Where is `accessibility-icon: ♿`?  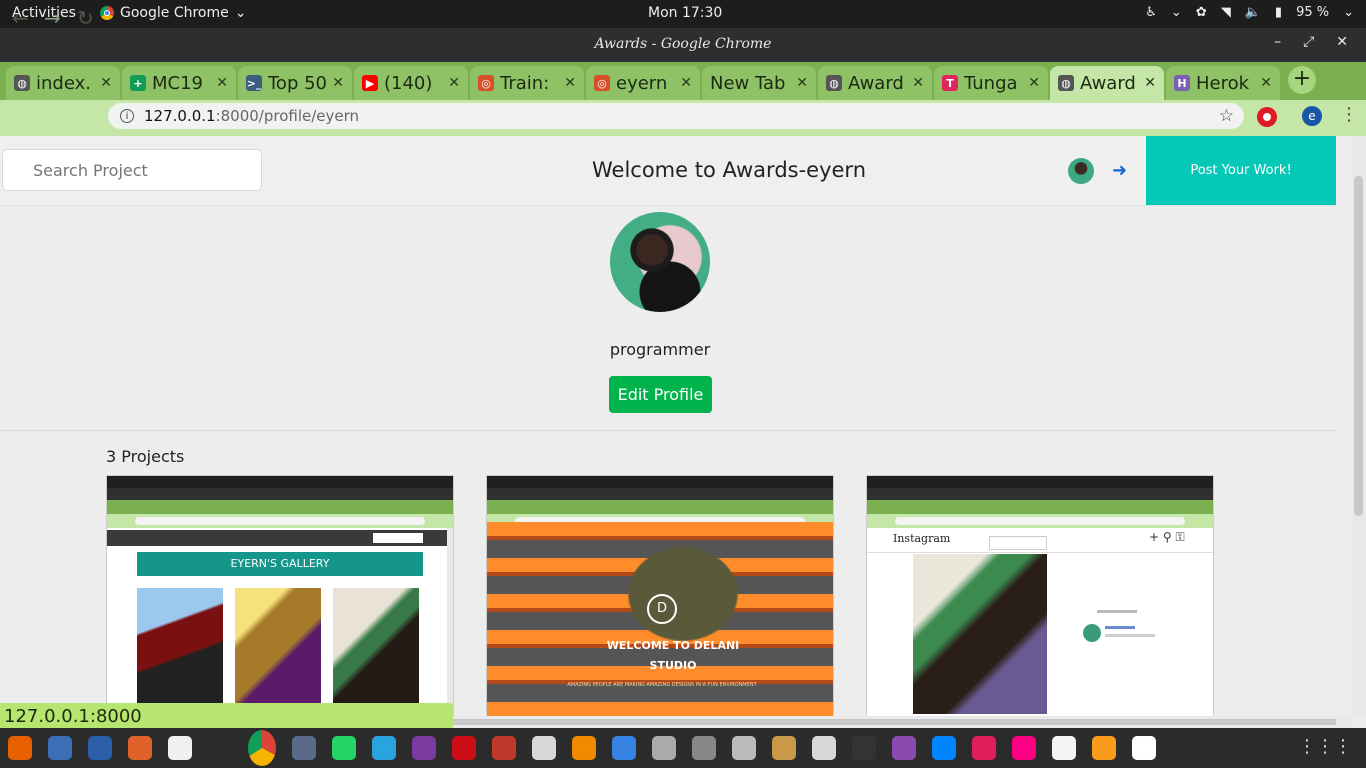
accessibility-icon: ♿ is located at coordinates (1151, 12).